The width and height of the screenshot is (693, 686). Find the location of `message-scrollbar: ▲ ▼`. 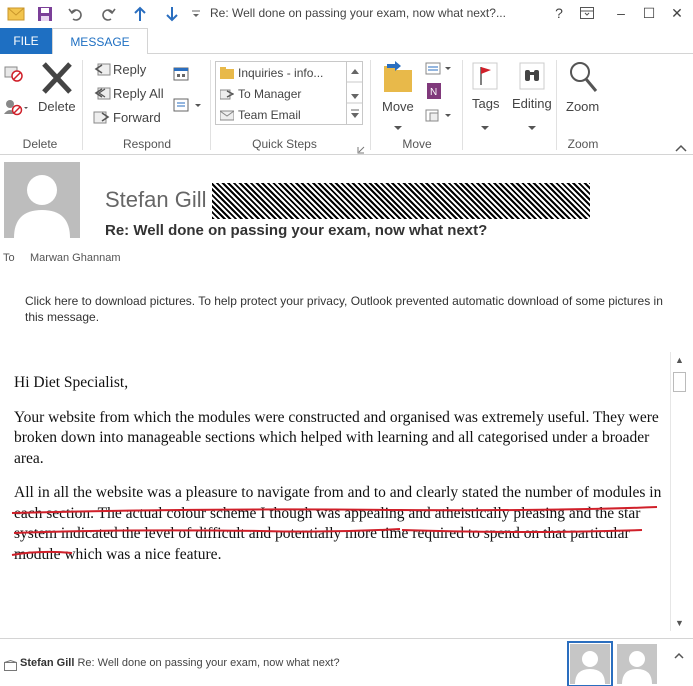

message-scrollbar: ▲ ▼ is located at coordinates (678, 491).